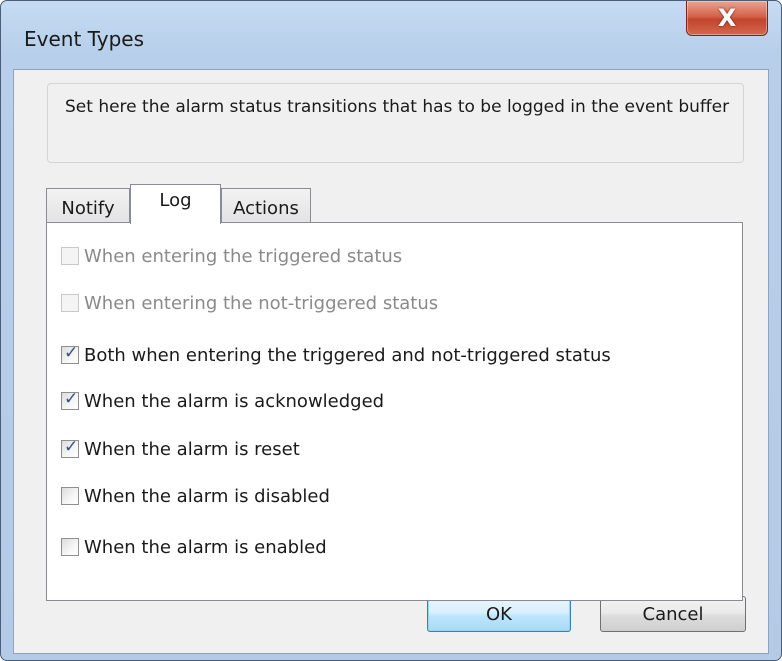 The height and width of the screenshot is (661, 782). What do you see at coordinates (499, 614) in the screenshot?
I see `ok-button: OK` at bounding box center [499, 614].